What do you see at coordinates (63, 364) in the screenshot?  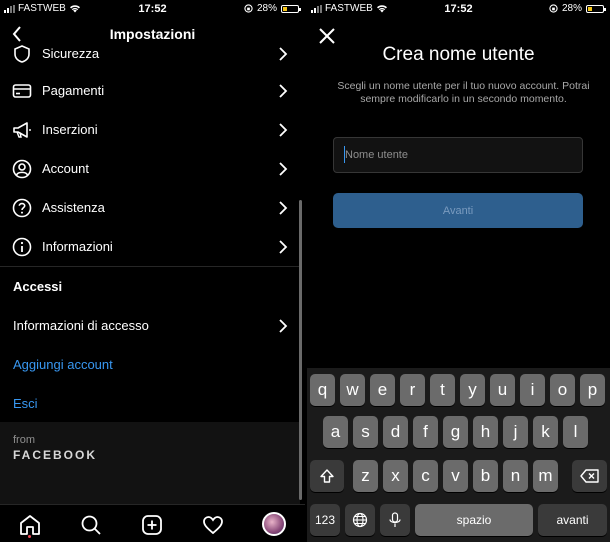 I see `add-account-link: Aggiungi account` at bounding box center [63, 364].